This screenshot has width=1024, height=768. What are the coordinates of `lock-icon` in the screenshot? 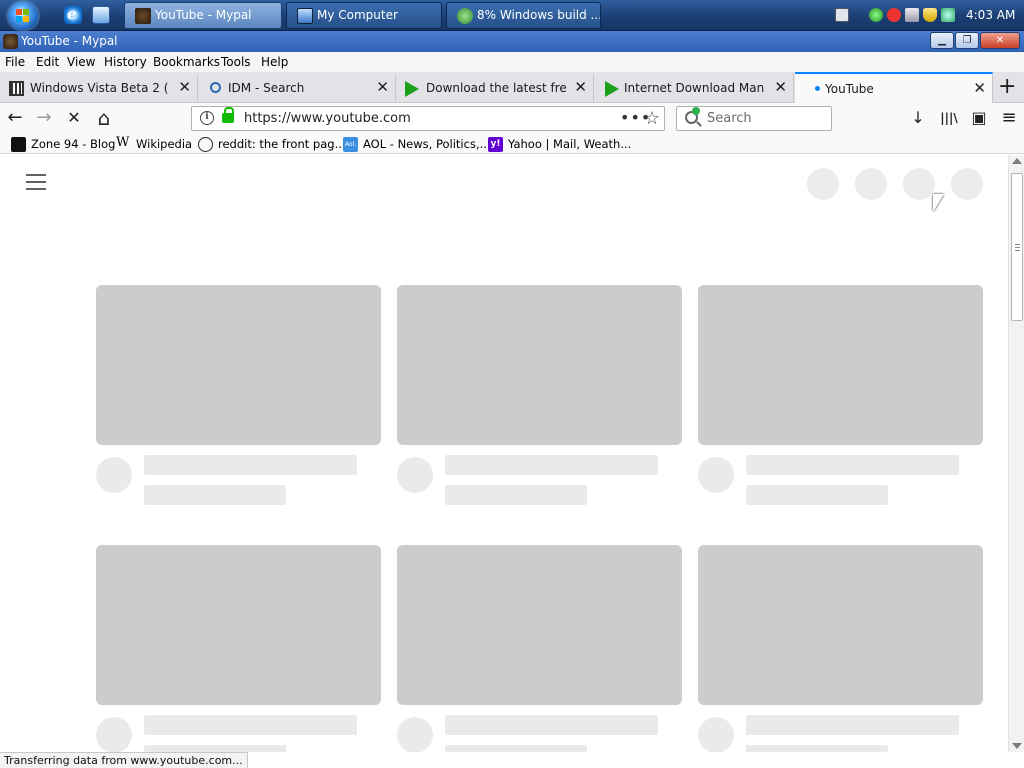 It's located at (228, 115).